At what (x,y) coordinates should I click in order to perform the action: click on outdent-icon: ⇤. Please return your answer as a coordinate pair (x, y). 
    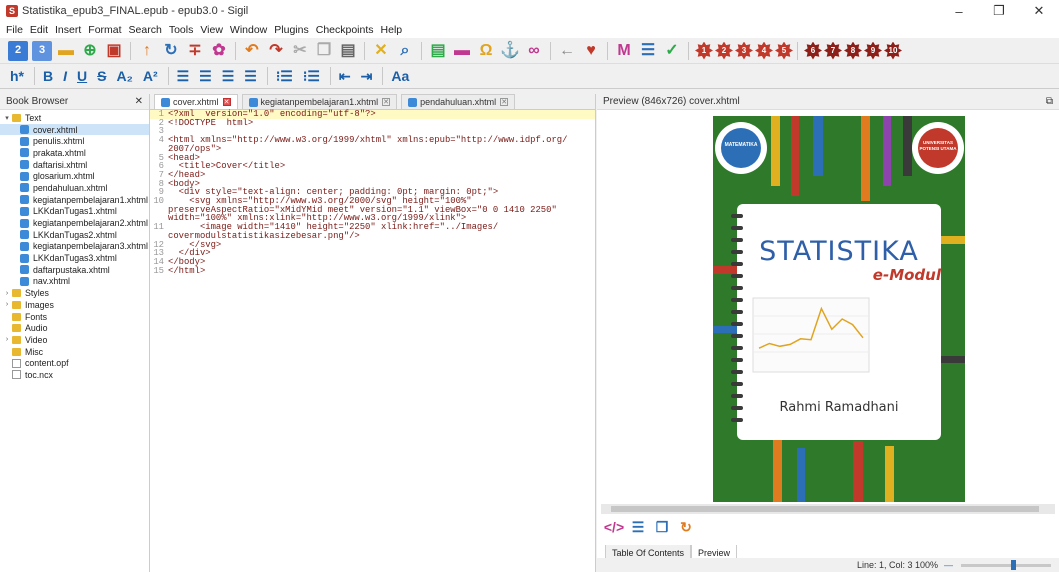
    Looking at the image, I should click on (345, 76).